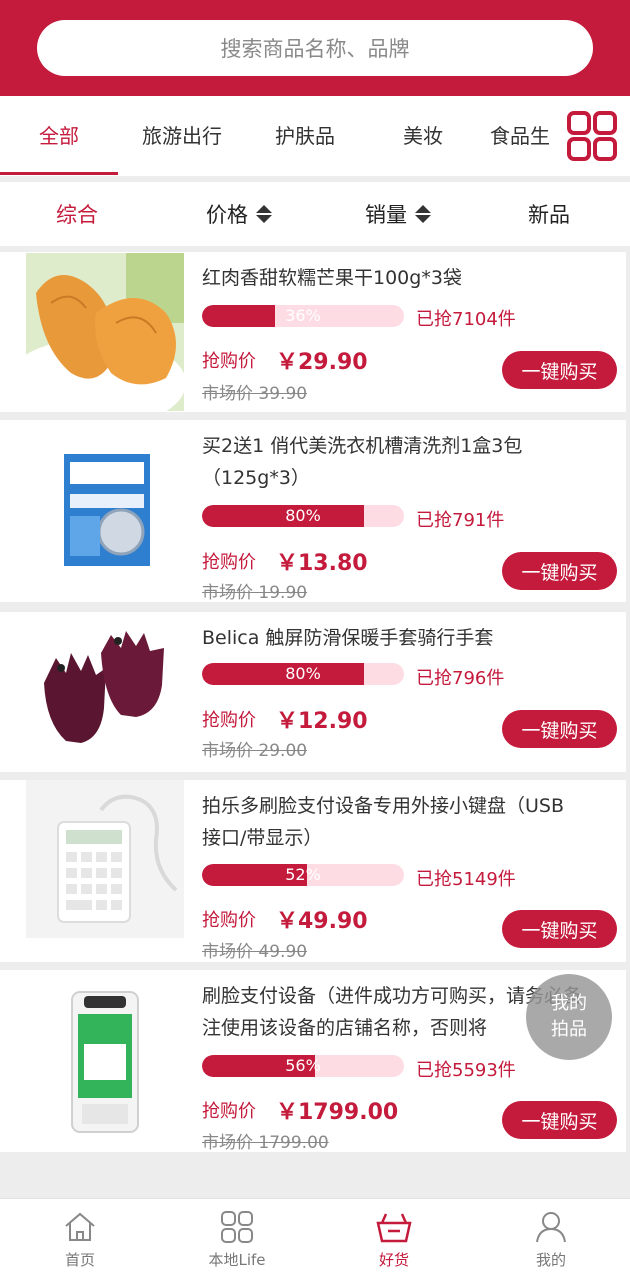  I want to click on sale-price: ￥49.90, so click(322, 921).